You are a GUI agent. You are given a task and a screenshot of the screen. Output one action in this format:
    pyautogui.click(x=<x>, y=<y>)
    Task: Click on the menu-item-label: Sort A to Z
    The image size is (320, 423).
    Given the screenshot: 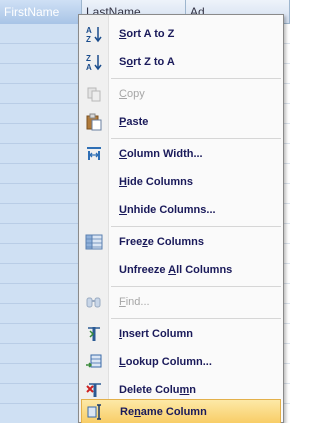 What is the action you would take?
    pyautogui.click(x=147, y=34)
    